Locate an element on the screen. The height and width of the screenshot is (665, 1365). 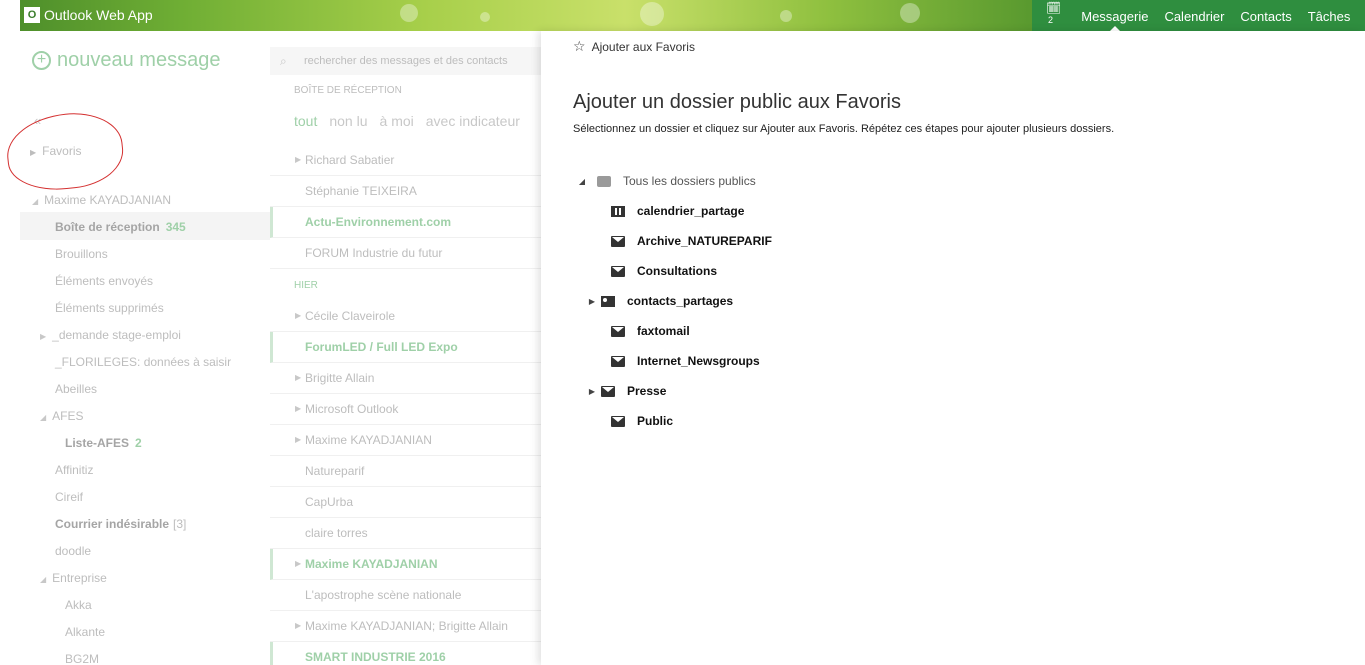
add-to-favorites-button: ☆ Ajouter aux Favoris is located at coordinates (634, 46).